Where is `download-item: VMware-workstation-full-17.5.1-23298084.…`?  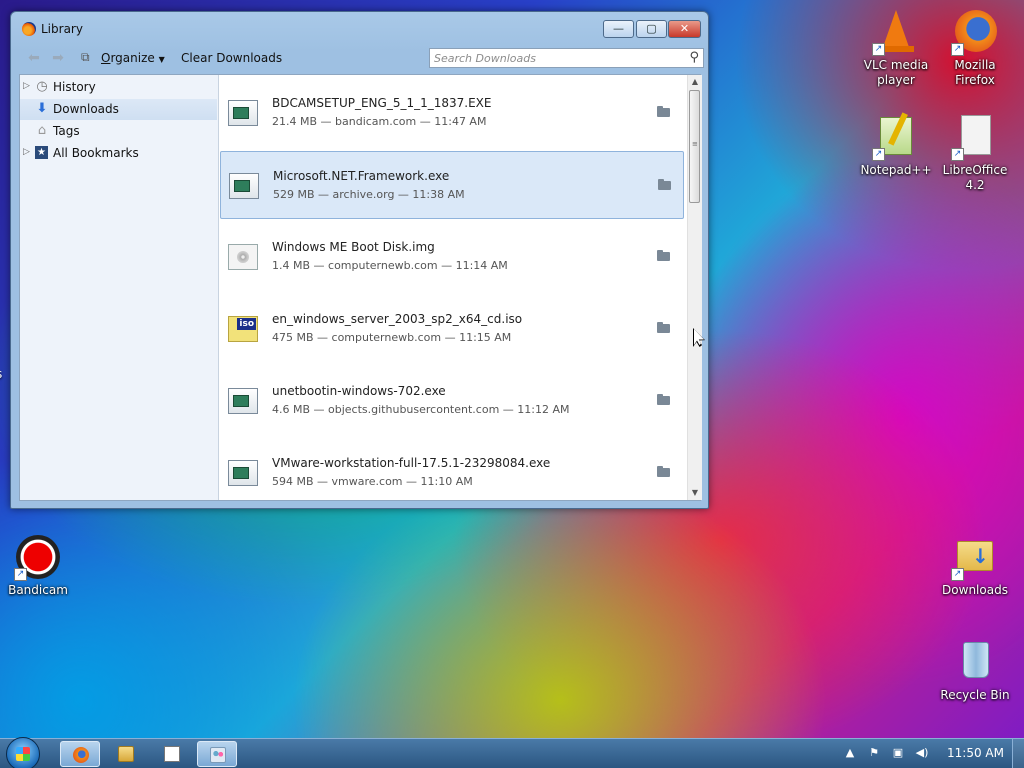
download-item: VMware-workstation-full-17.5.1-23298084.… is located at coordinates (452, 469).